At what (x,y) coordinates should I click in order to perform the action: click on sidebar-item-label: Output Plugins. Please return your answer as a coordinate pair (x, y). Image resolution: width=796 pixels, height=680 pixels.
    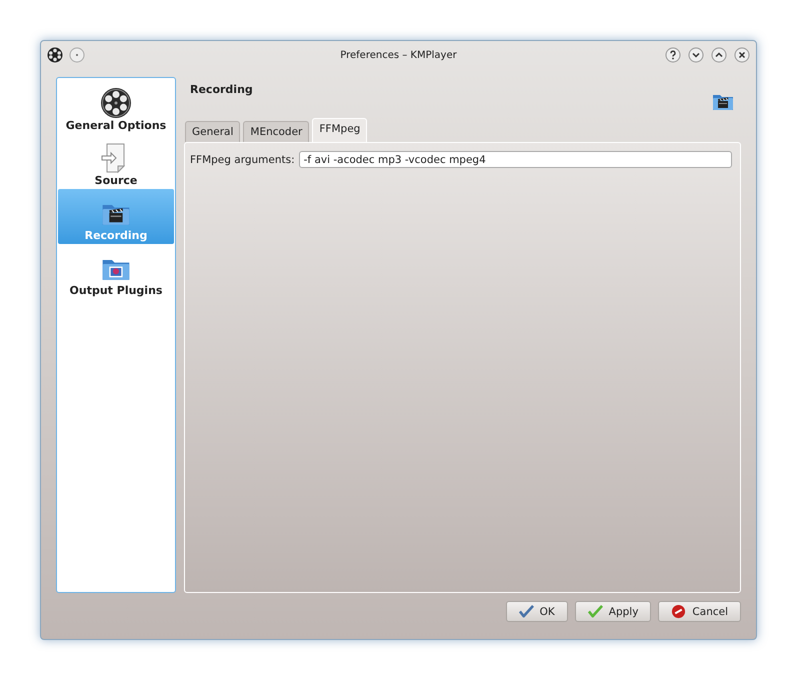
    Looking at the image, I should click on (116, 290).